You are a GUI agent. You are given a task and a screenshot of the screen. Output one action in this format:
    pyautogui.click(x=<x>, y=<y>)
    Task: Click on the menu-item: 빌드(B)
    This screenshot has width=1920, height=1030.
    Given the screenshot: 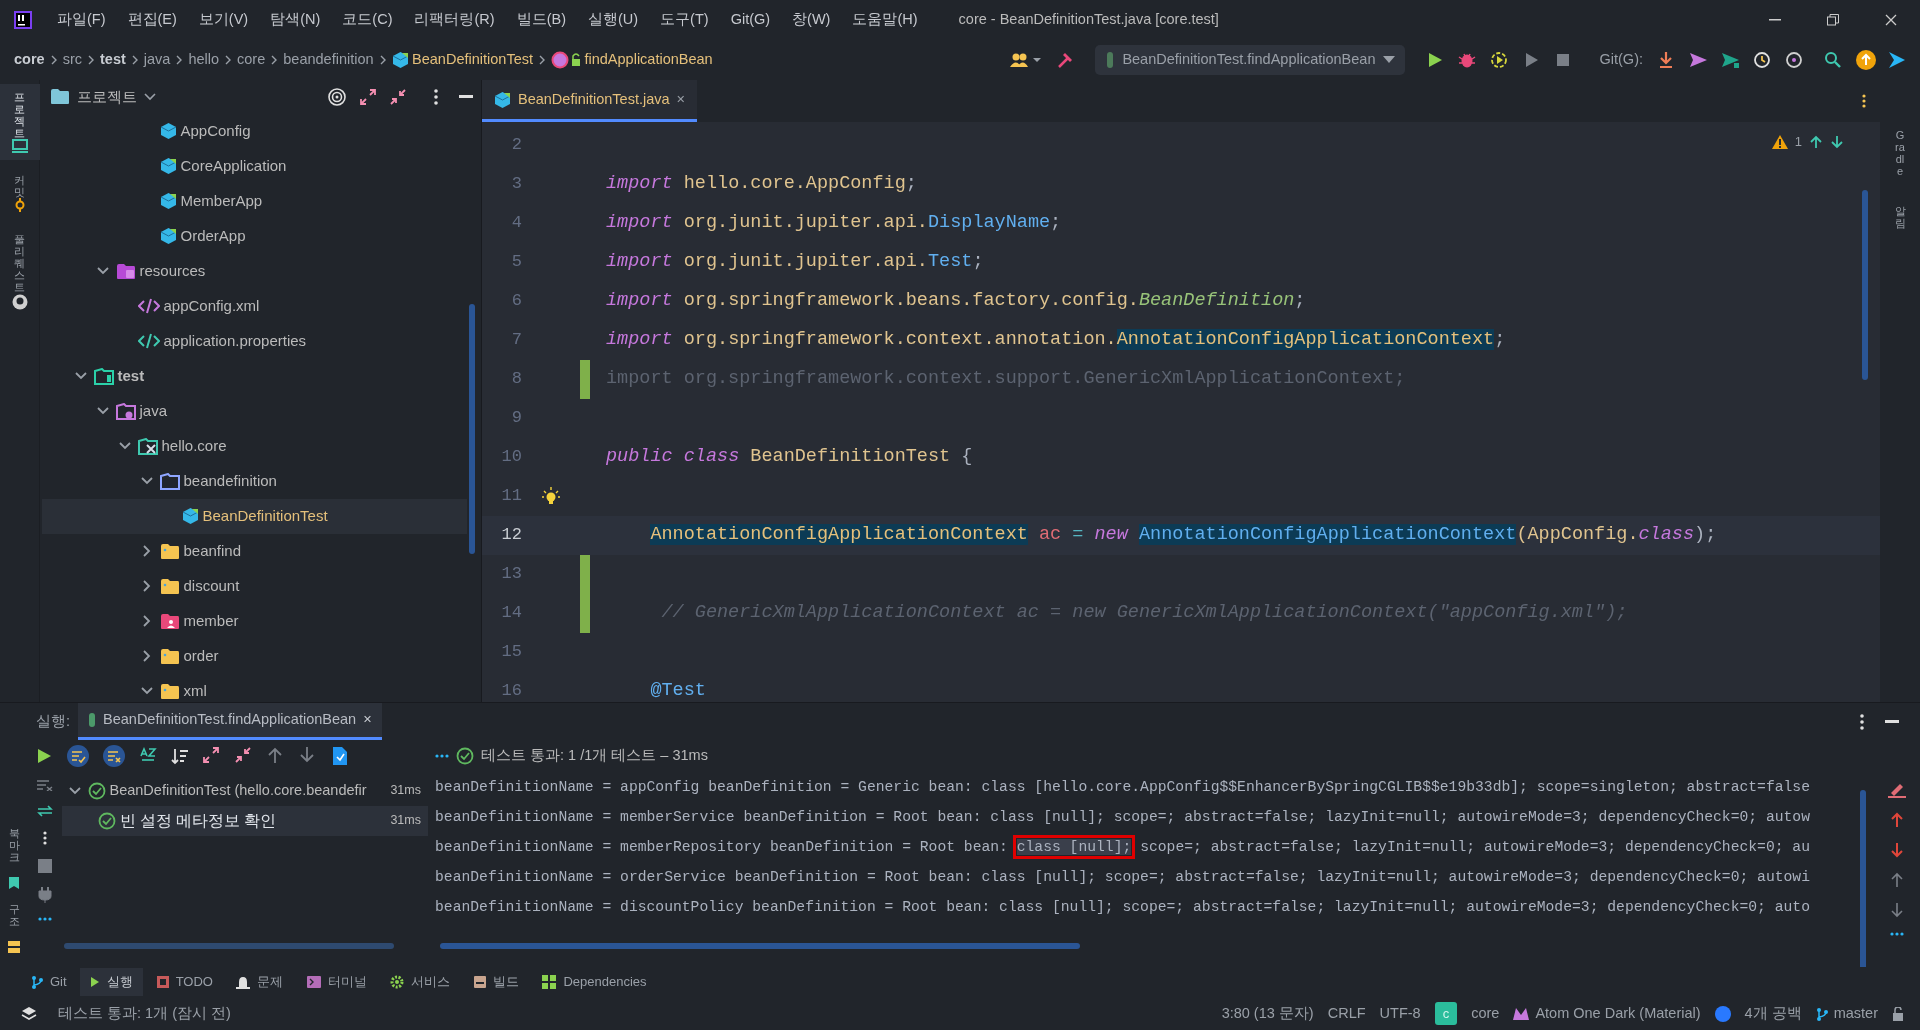 What is the action you would take?
    pyautogui.click(x=541, y=20)
    